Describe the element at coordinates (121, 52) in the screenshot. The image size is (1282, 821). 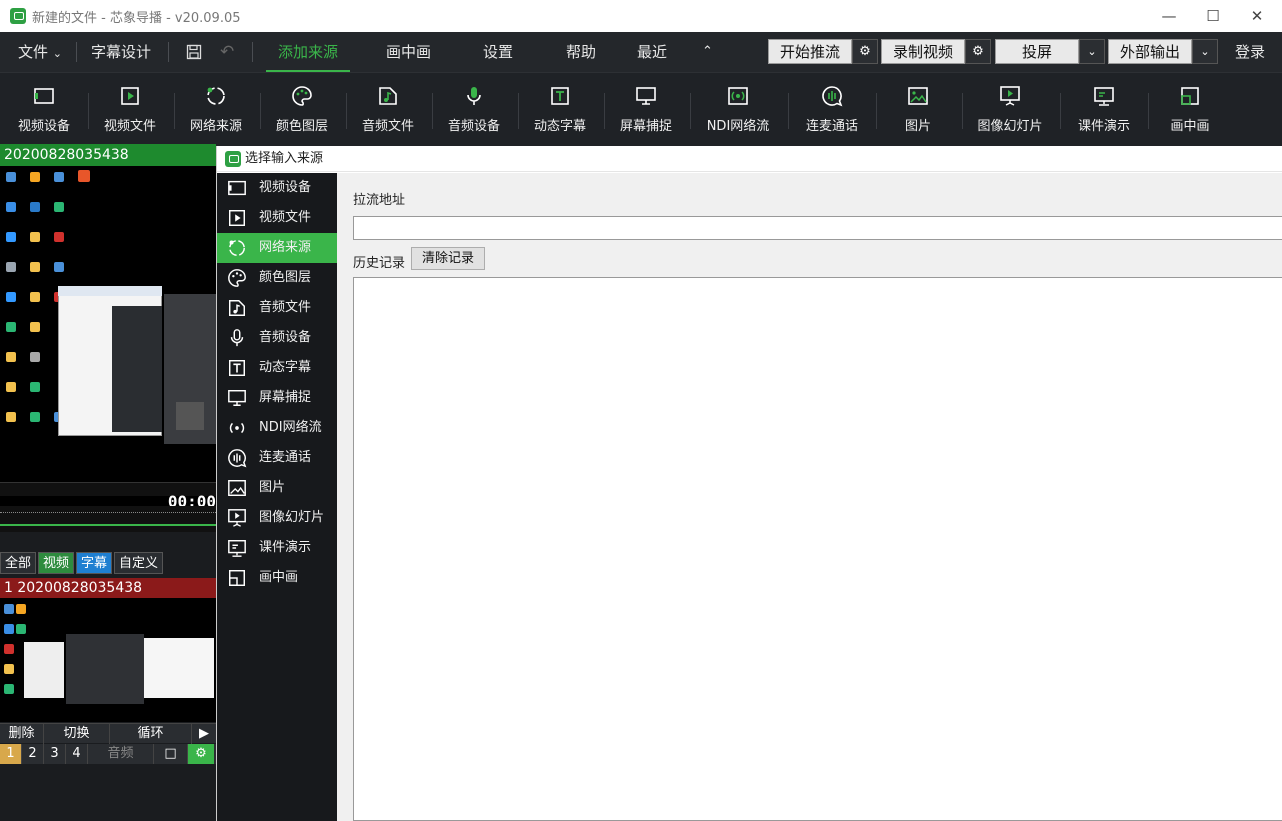
I see `menu-subtitle-design: 字幕设计` at that location.